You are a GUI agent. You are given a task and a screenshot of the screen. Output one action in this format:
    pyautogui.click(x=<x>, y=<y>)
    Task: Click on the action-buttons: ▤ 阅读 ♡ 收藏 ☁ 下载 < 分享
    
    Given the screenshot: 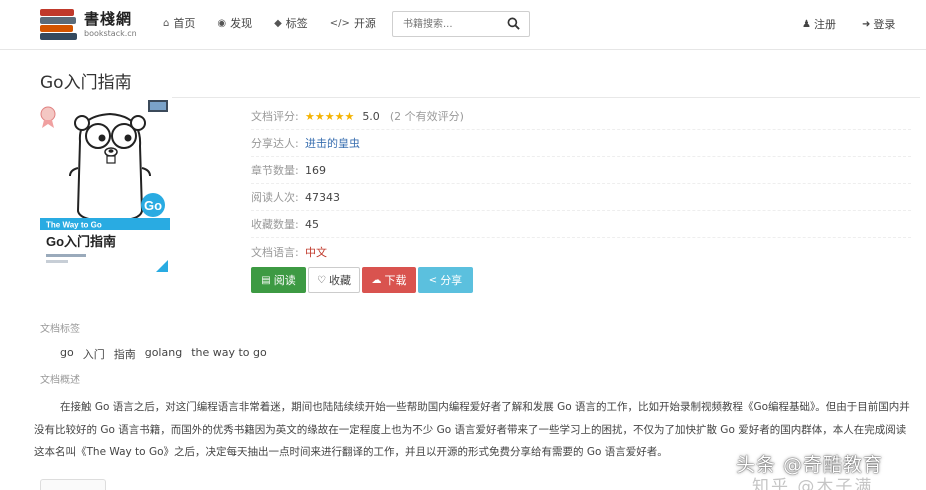 What is the action you would take?
    pyautogui.click(x=363, y=280)
    